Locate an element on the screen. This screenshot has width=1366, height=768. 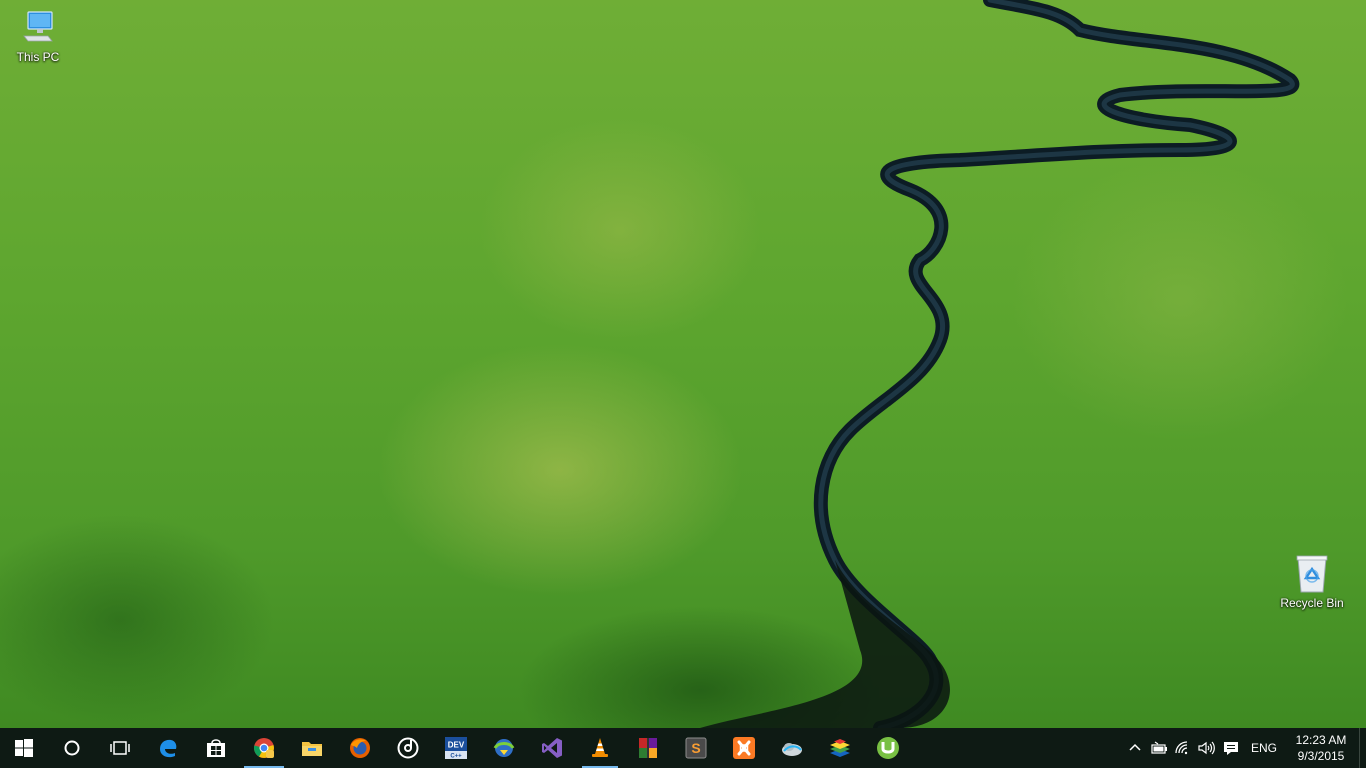
battery-icon is located at coordinates (1159, 747).